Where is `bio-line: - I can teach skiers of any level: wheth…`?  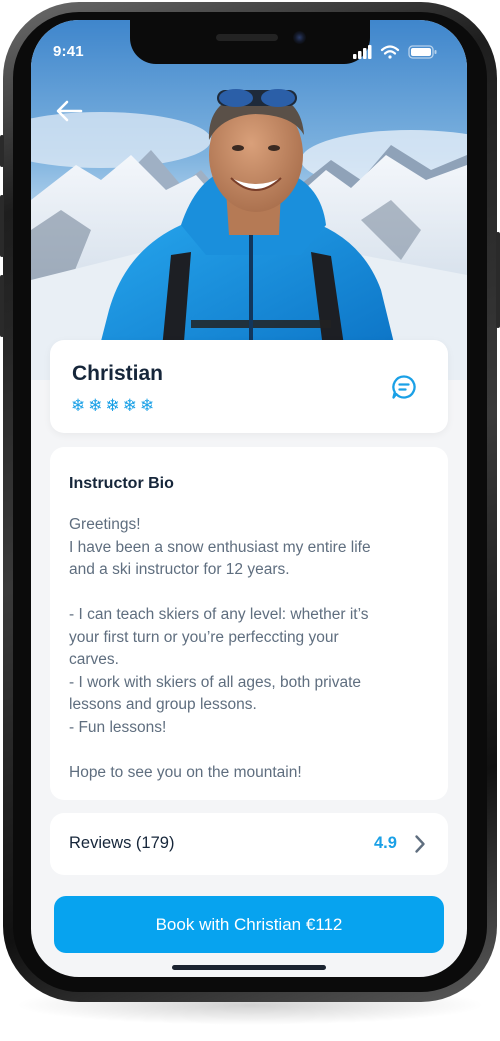 bio-line: - I can teach skiers of any level: wheth… is located at coordinates (219, 614).